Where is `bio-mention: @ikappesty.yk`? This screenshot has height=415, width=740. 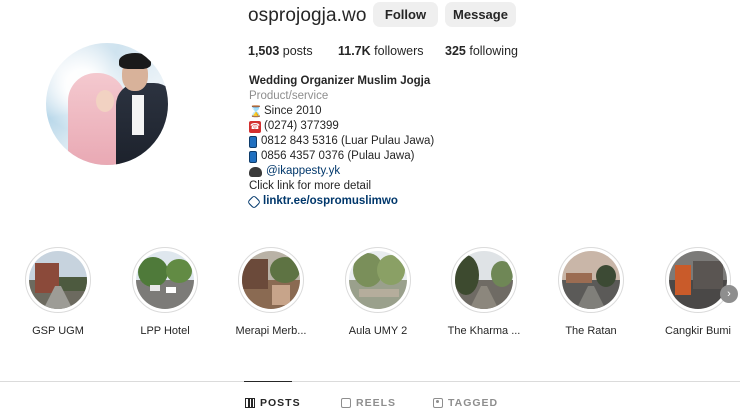 bio-mention: @ikappesty.yk is located at coordinates (303, 171).